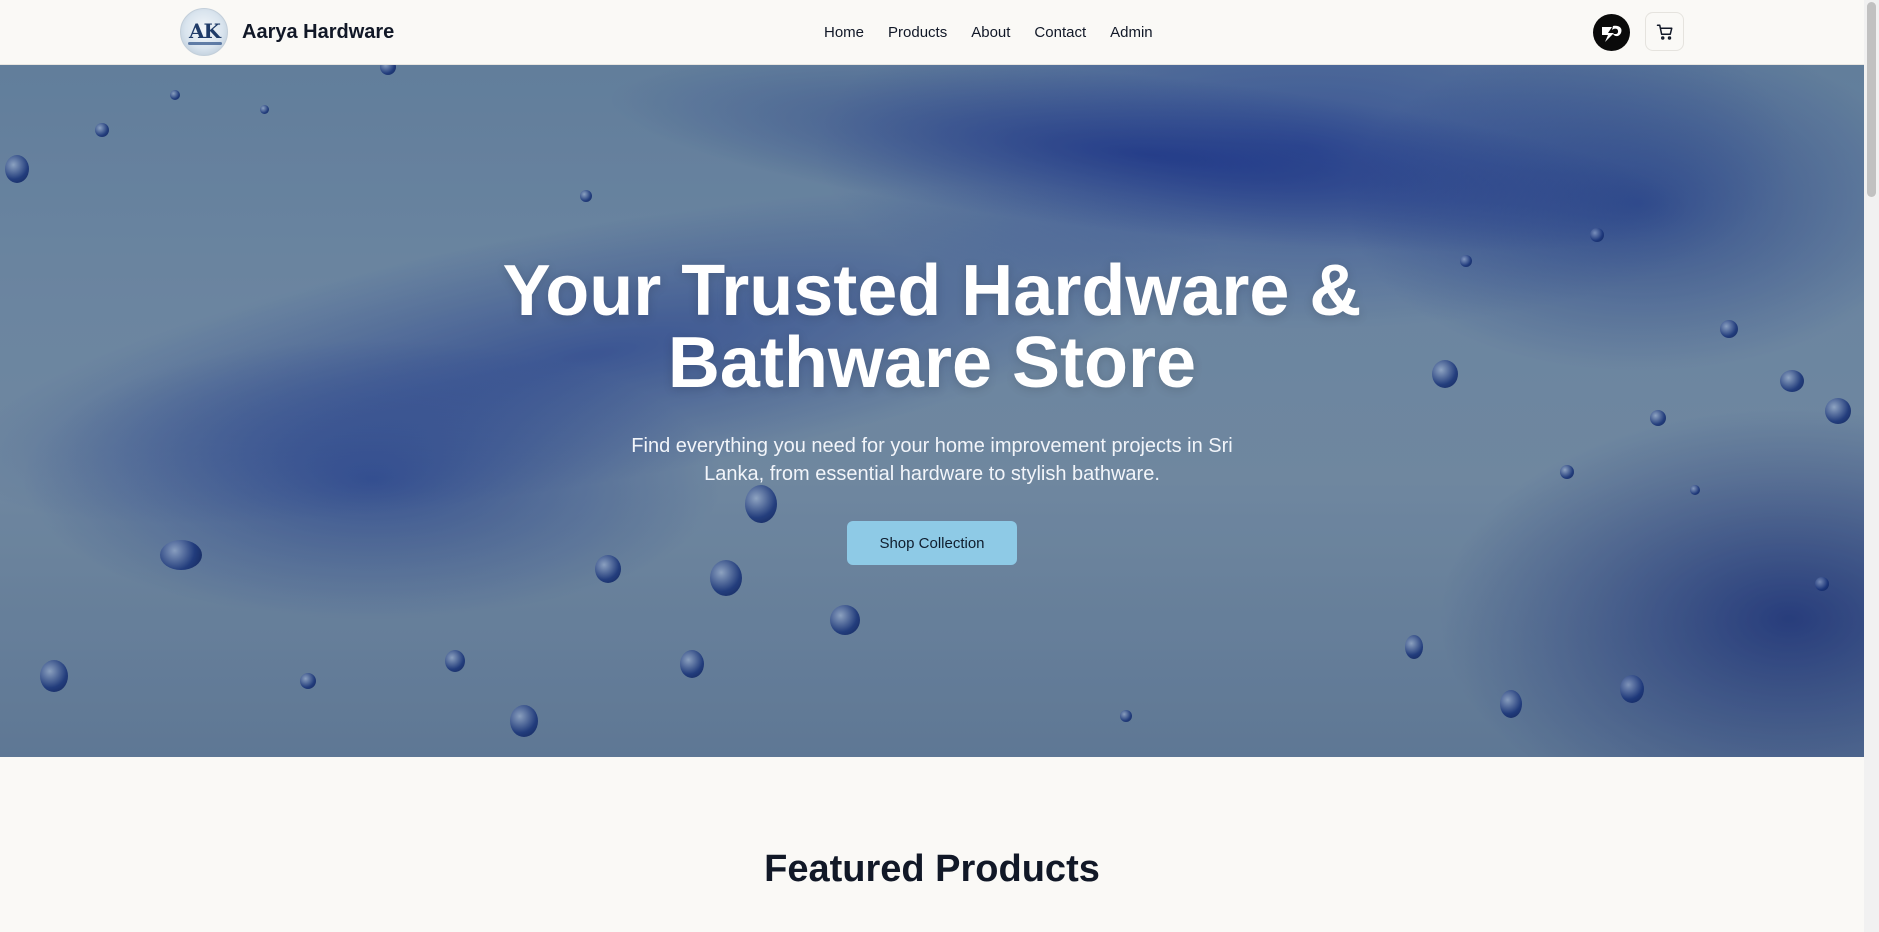 The height and width of the screenshot is (932, 1879). I want to click on page-scrollbar, so click(1871, 466).